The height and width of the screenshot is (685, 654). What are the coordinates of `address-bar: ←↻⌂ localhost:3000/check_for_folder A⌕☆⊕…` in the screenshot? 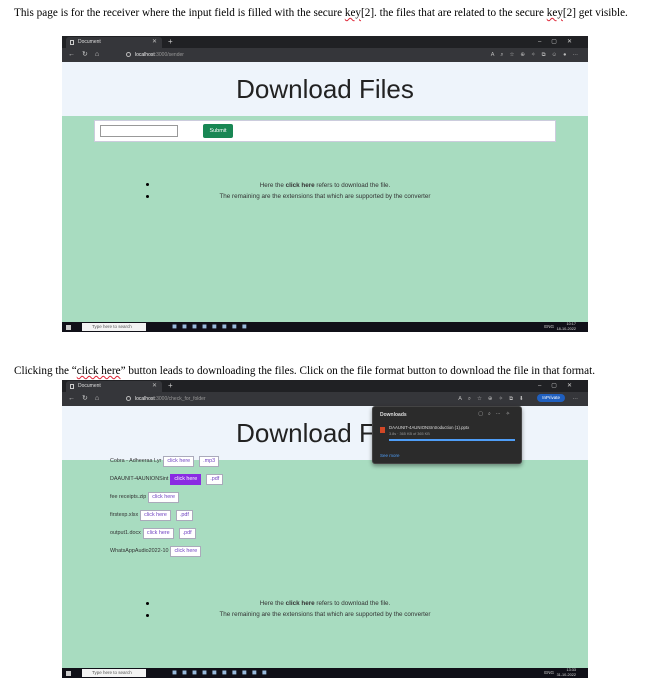 It's located at (325, 399).